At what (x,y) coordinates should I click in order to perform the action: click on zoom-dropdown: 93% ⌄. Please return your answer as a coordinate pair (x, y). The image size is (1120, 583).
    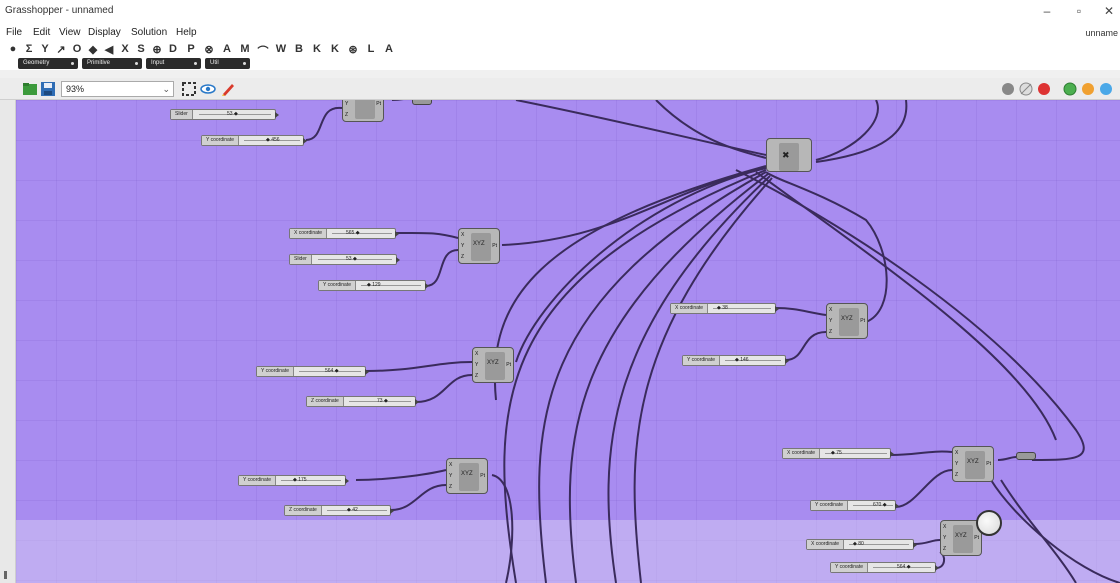
    Looking at the image, I should click on (117, 89).